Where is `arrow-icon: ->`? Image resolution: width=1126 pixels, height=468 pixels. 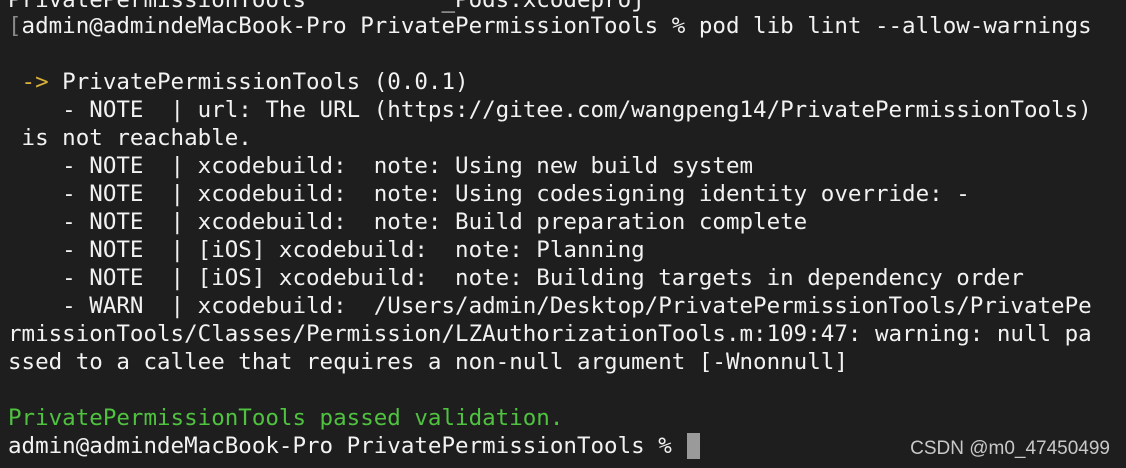
arrow-icon: -> is located at coordinates (28, 82).